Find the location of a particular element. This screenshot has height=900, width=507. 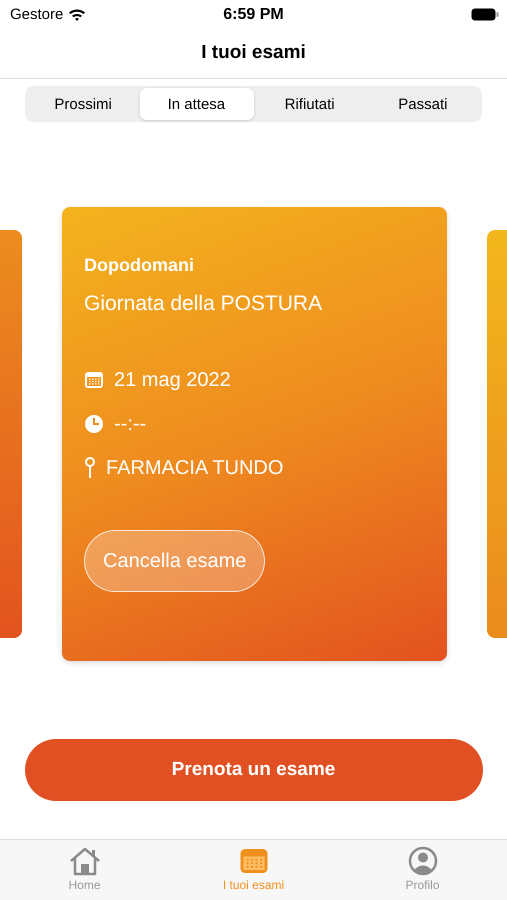

tab-bar-item: Home is located at coordinates (84, 870).